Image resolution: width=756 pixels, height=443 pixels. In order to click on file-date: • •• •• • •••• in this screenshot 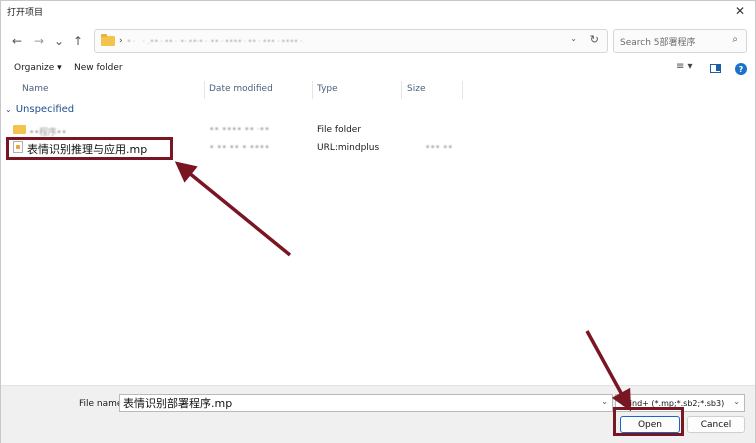, I will do `click(239, 148)`.